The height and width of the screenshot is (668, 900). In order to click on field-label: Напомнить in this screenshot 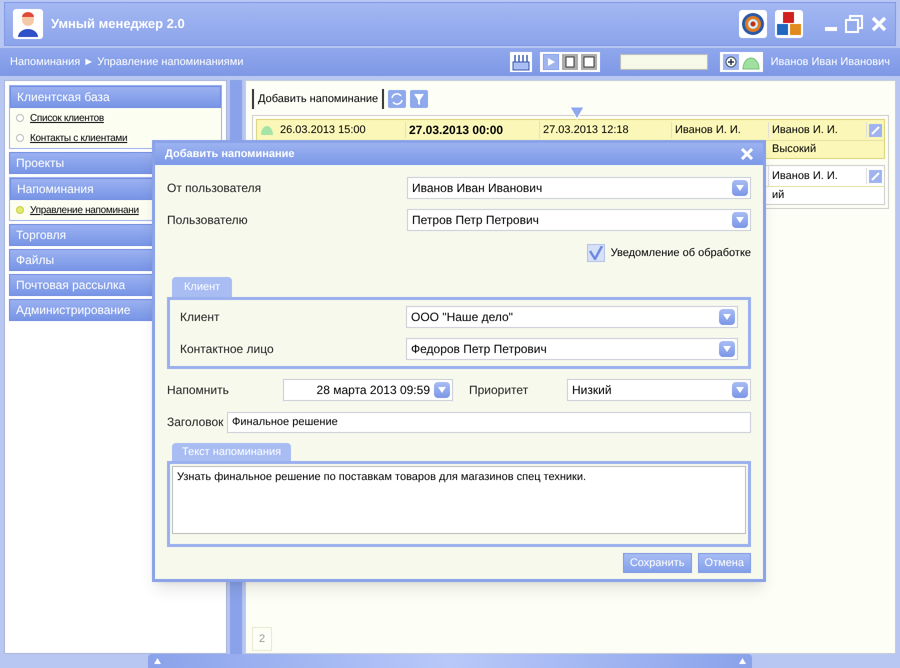, I will do `click(198, 390)`.